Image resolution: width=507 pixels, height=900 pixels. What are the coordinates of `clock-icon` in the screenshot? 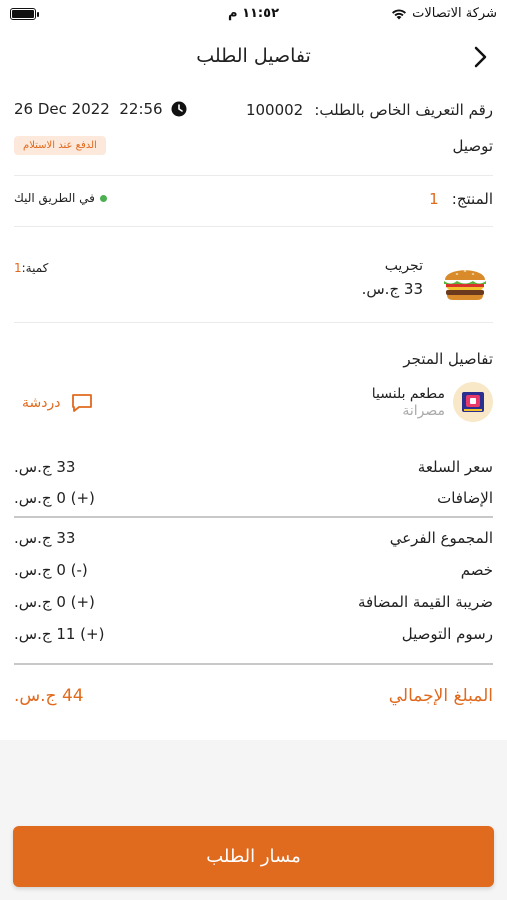 It's located at (179, 109).